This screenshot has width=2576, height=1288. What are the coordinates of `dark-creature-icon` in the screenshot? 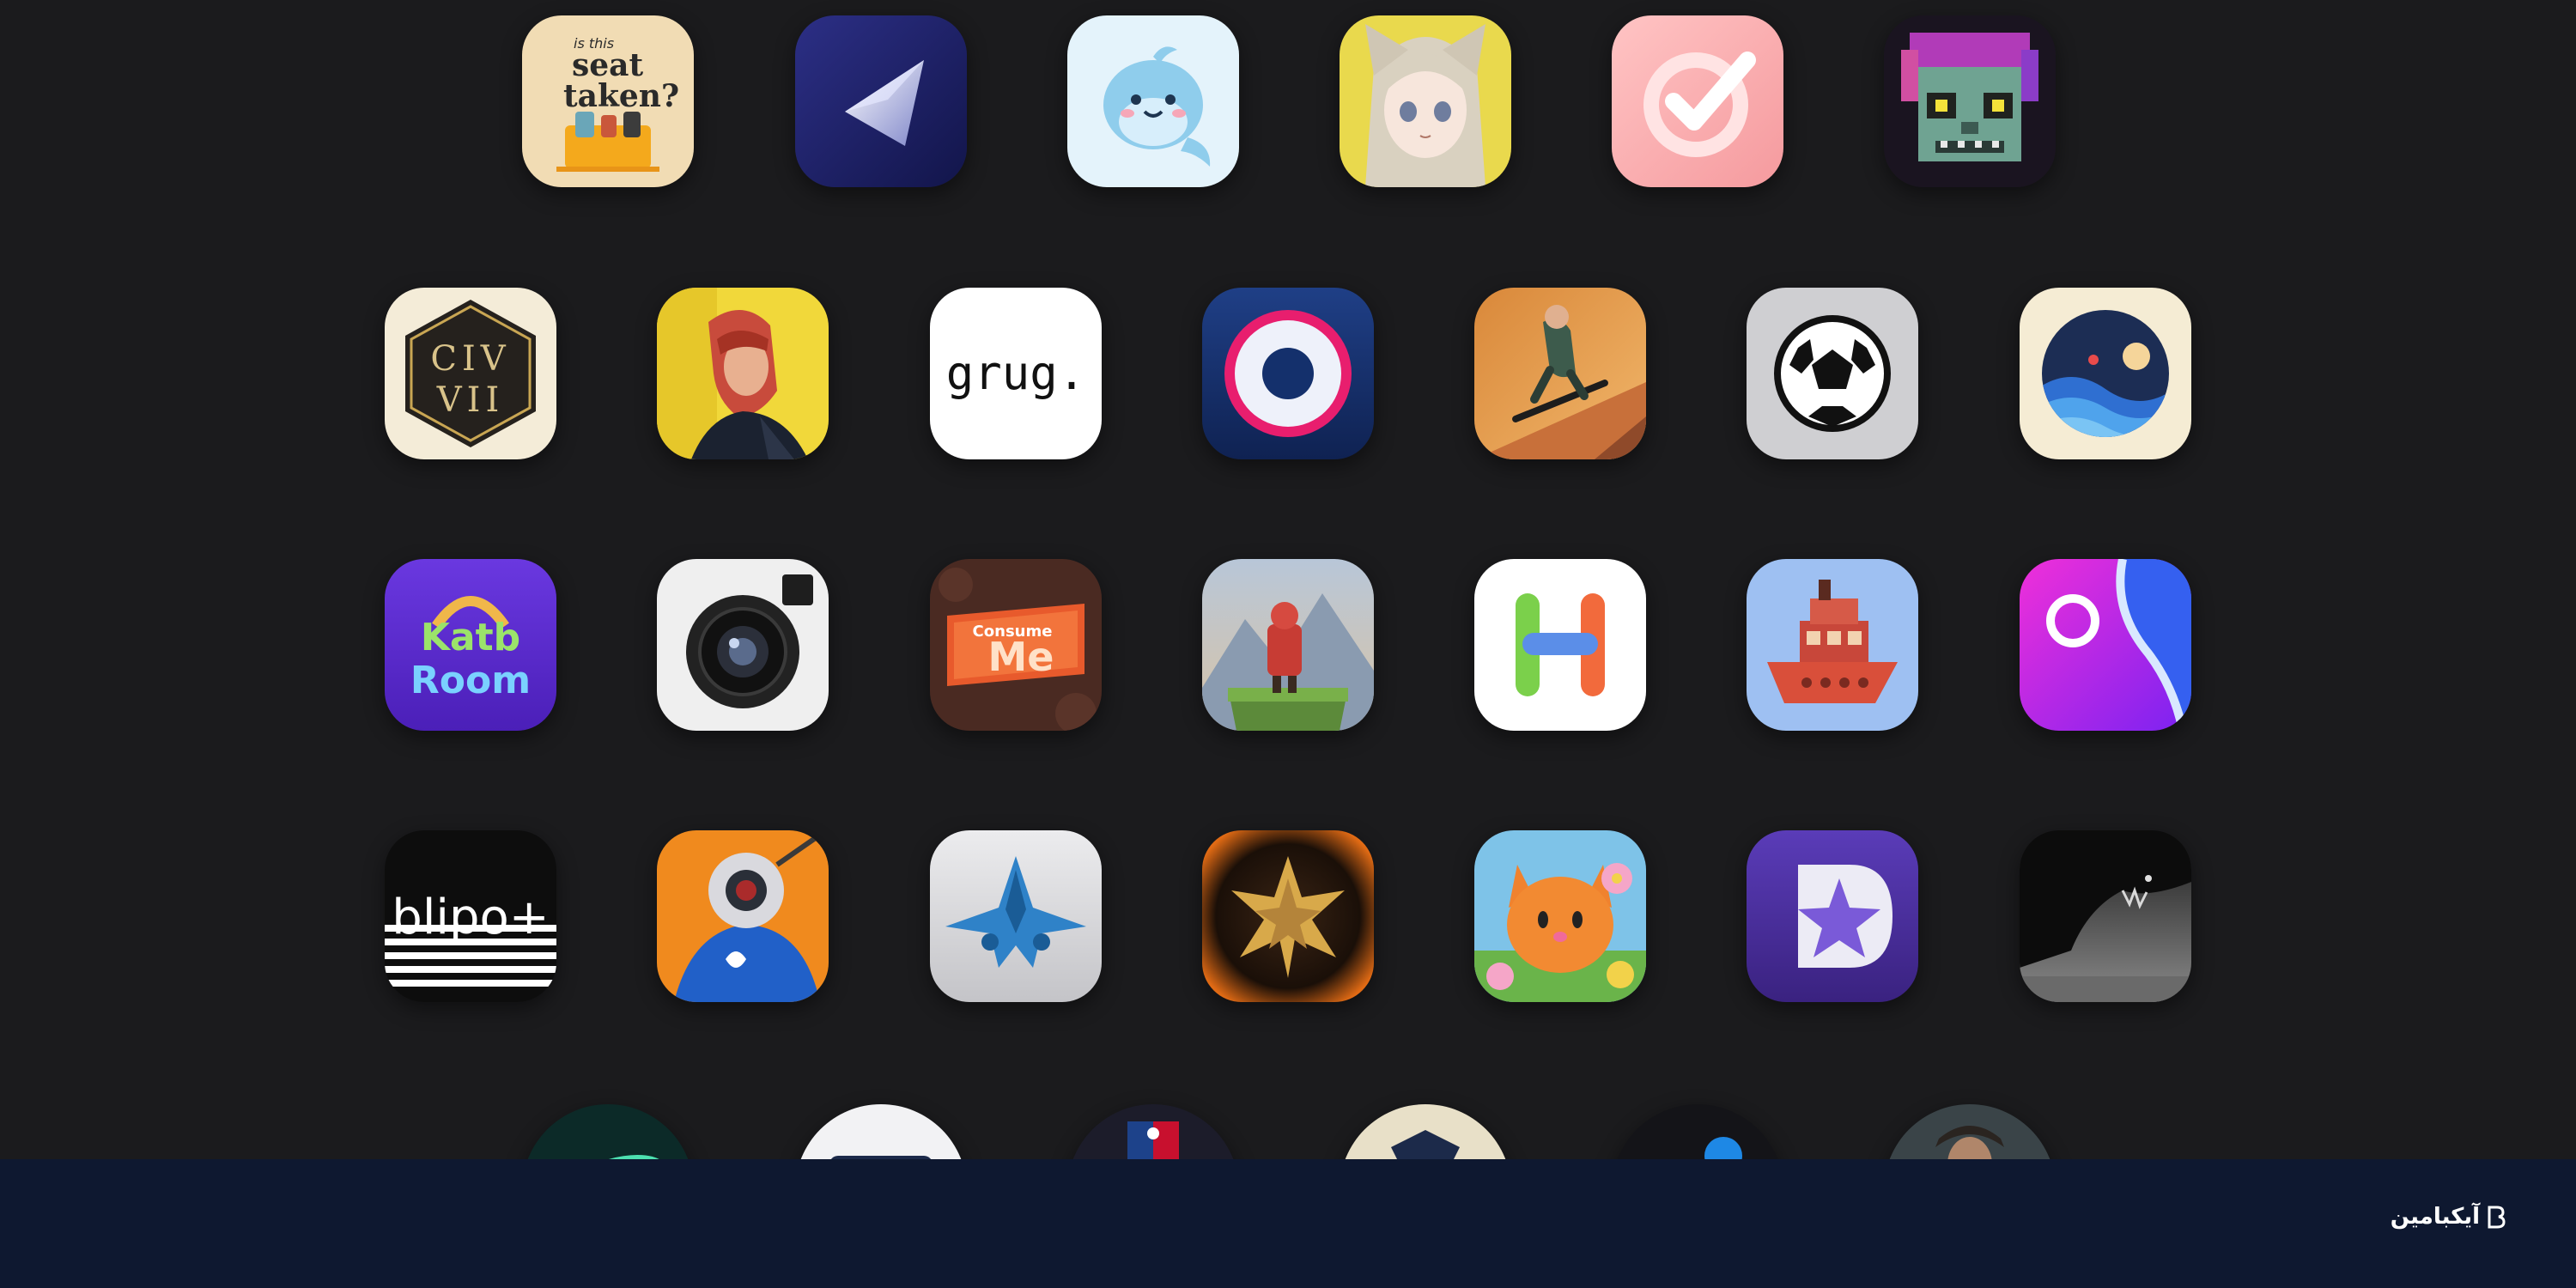 It's located at (2105, 916).